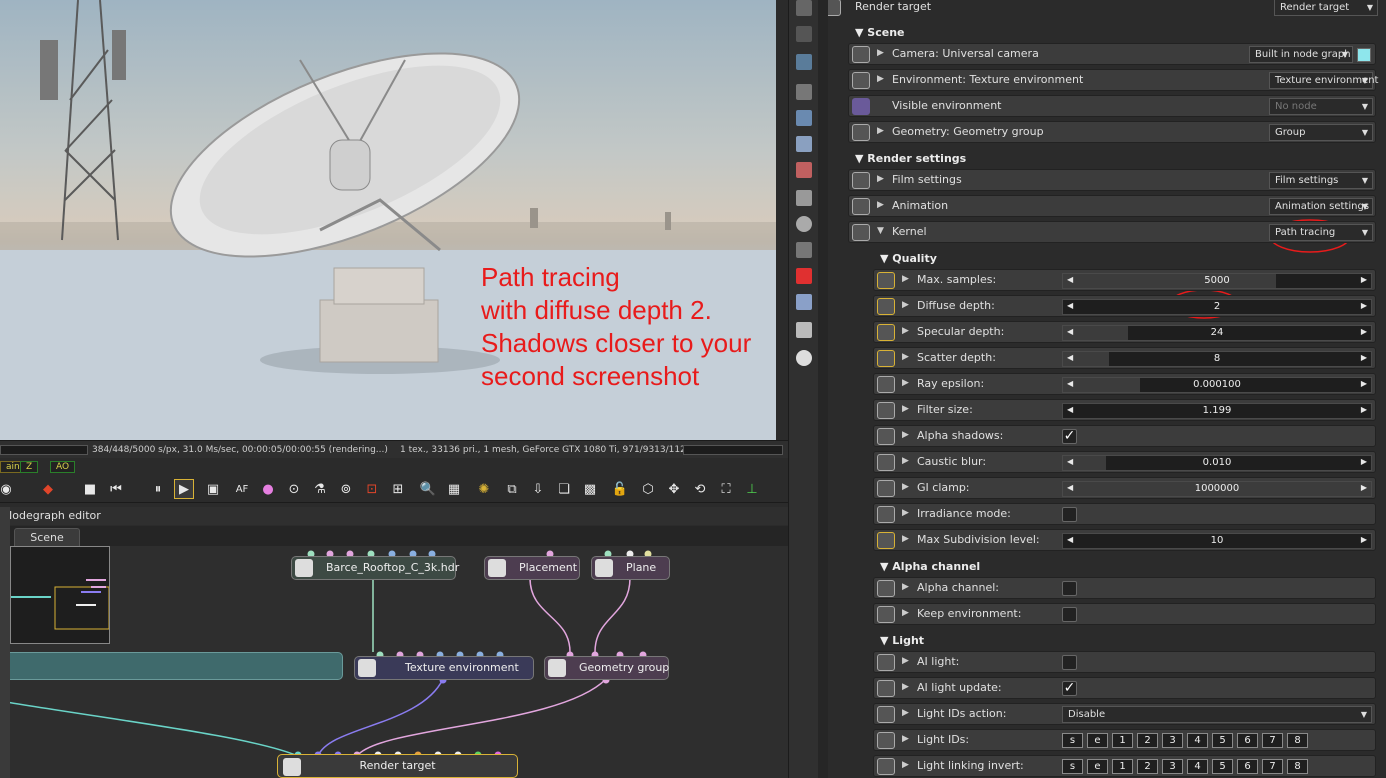 This screenshot has width=1386, height=778. Describe the element at coordinates (674, 489) in the screenshot. I see `move-icon: ✥` at that location.